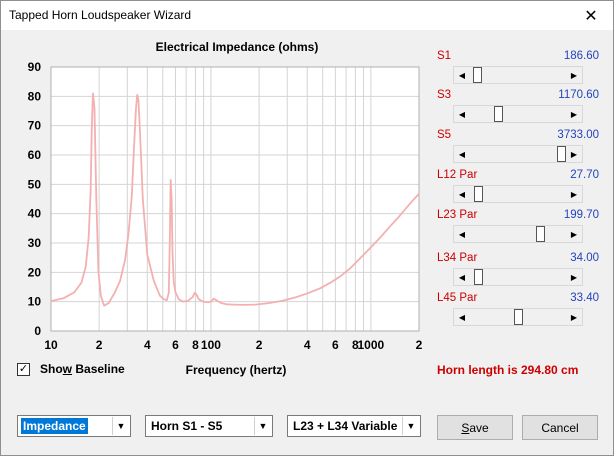 Image resolution: width=614 pixels, height=456 pixels. I want to click on show-baseline-label: Show Baseline, so click(82, 369).